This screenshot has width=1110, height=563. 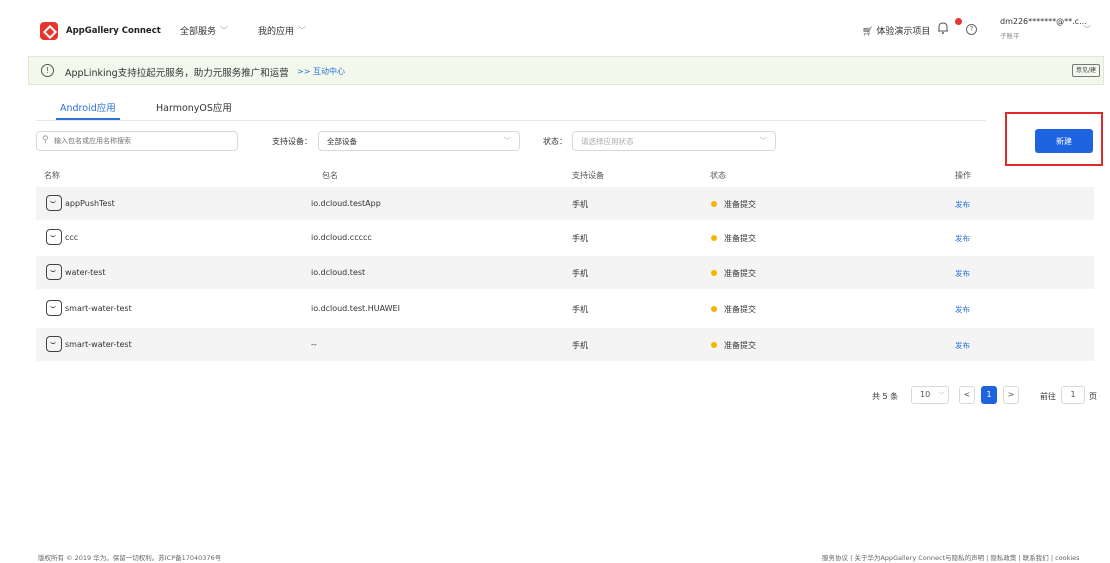 What do you see at coordinates (565, 237) in the screenshot?
I see `table-row: ccc io.dcloud.ccccc 手机 准备提交 发布` at bounding box center [565, 237].